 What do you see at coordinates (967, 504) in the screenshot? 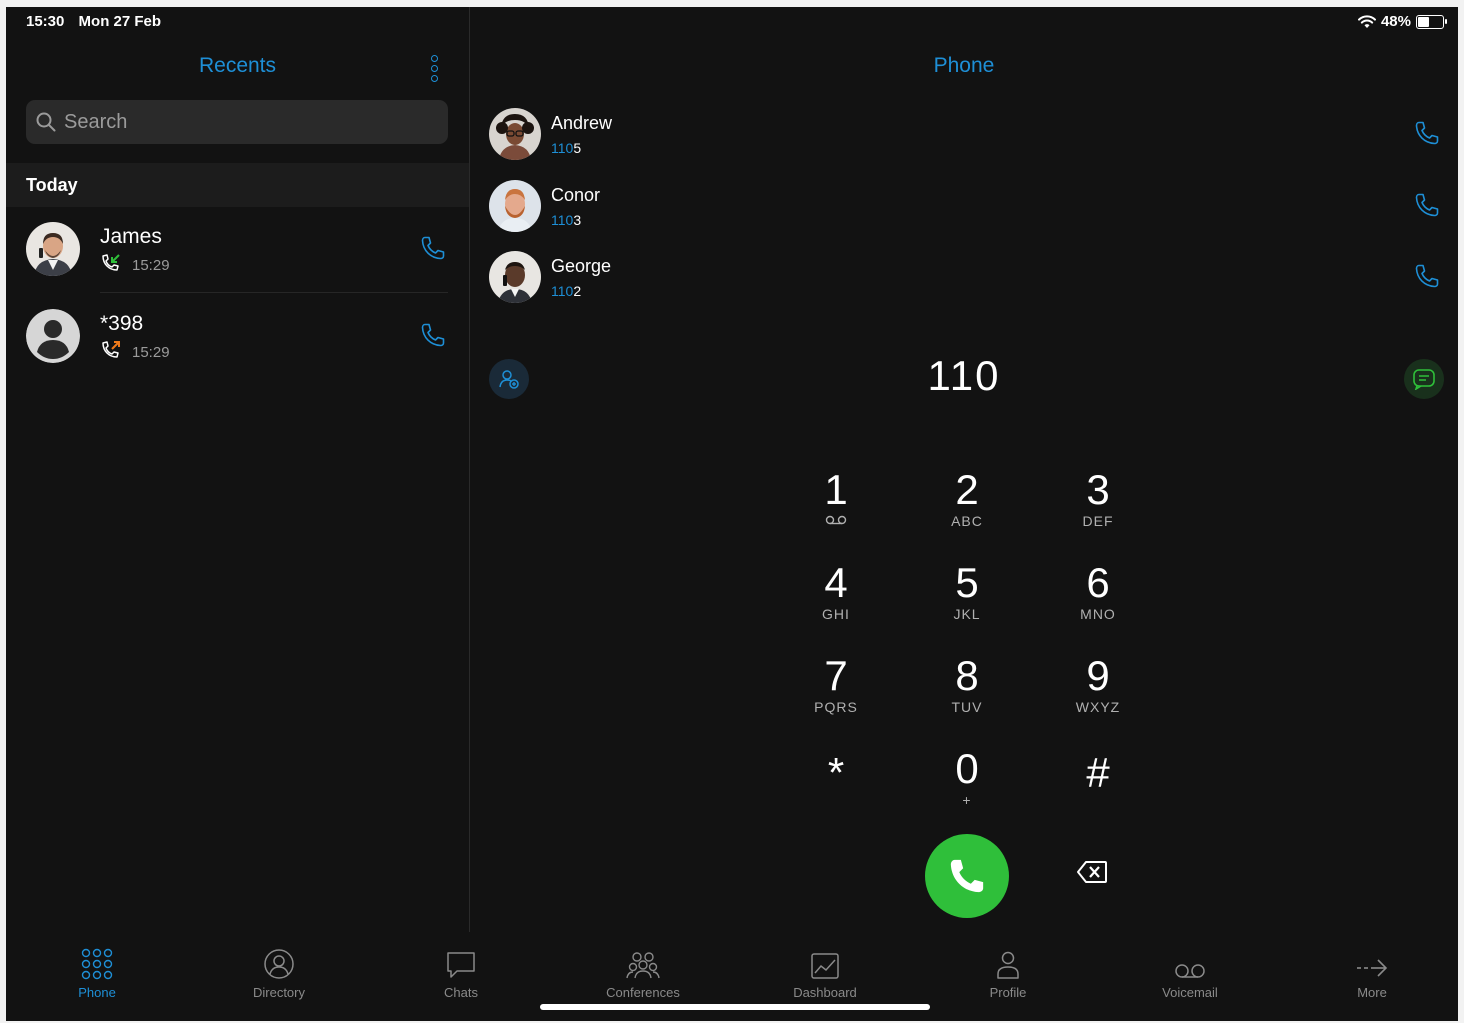
I see `keypad-key-2: 2 ABC` at bounding box center [967, 504].